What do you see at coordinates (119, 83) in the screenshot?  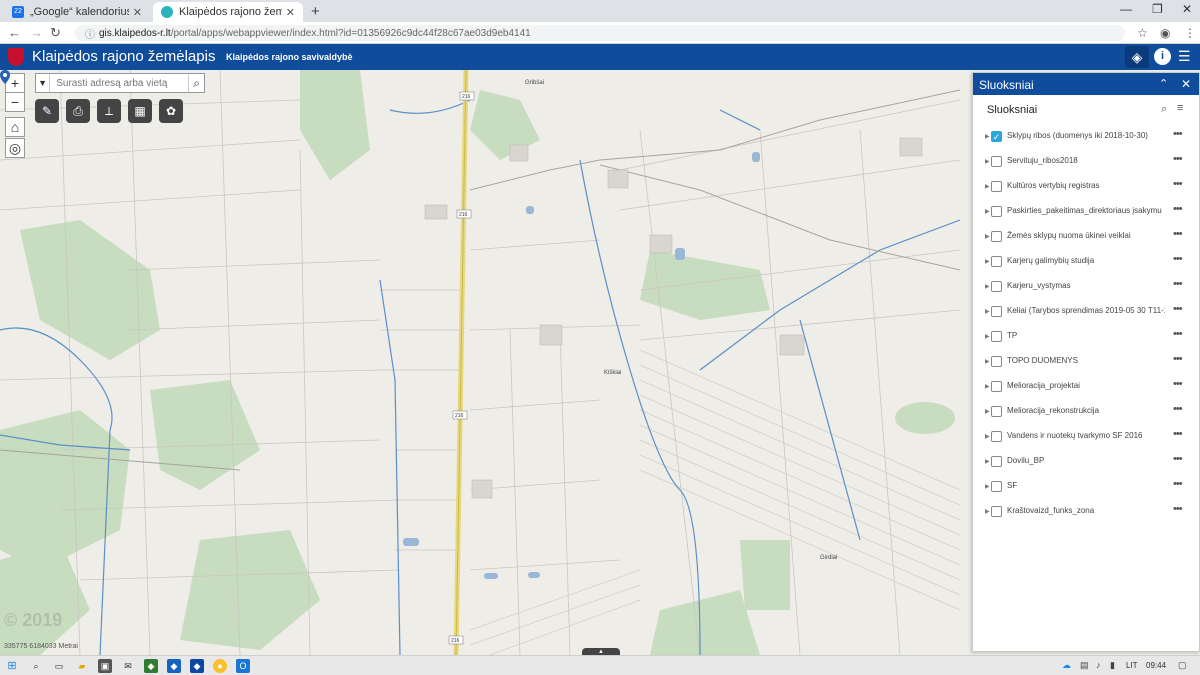 I see `search-input` at bounding box center [119, 83].